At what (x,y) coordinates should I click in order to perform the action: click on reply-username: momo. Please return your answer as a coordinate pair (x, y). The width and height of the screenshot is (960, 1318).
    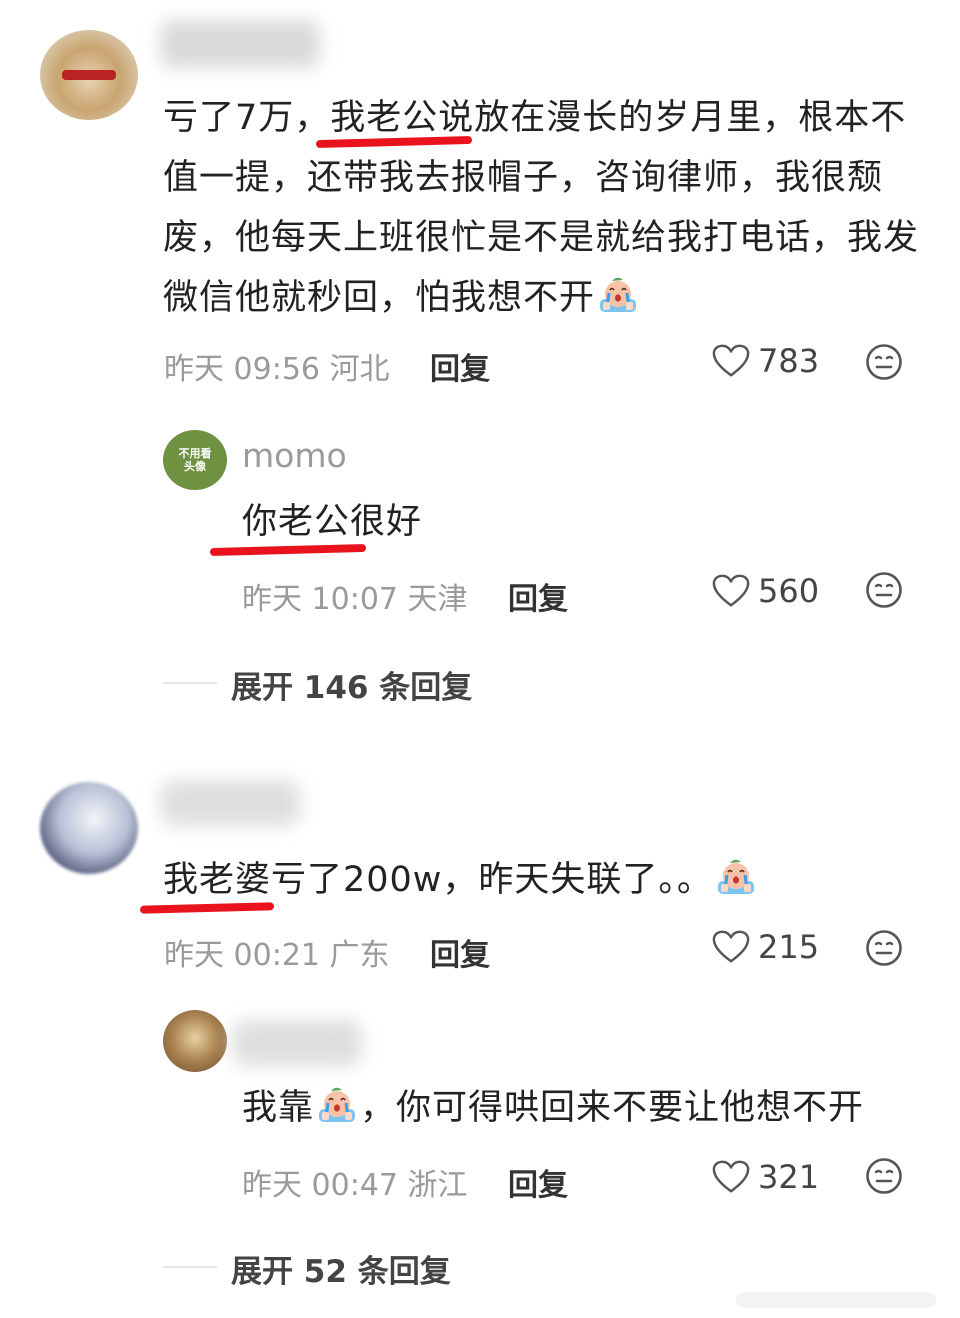
    Looking at the image, I should click on (294, 455).